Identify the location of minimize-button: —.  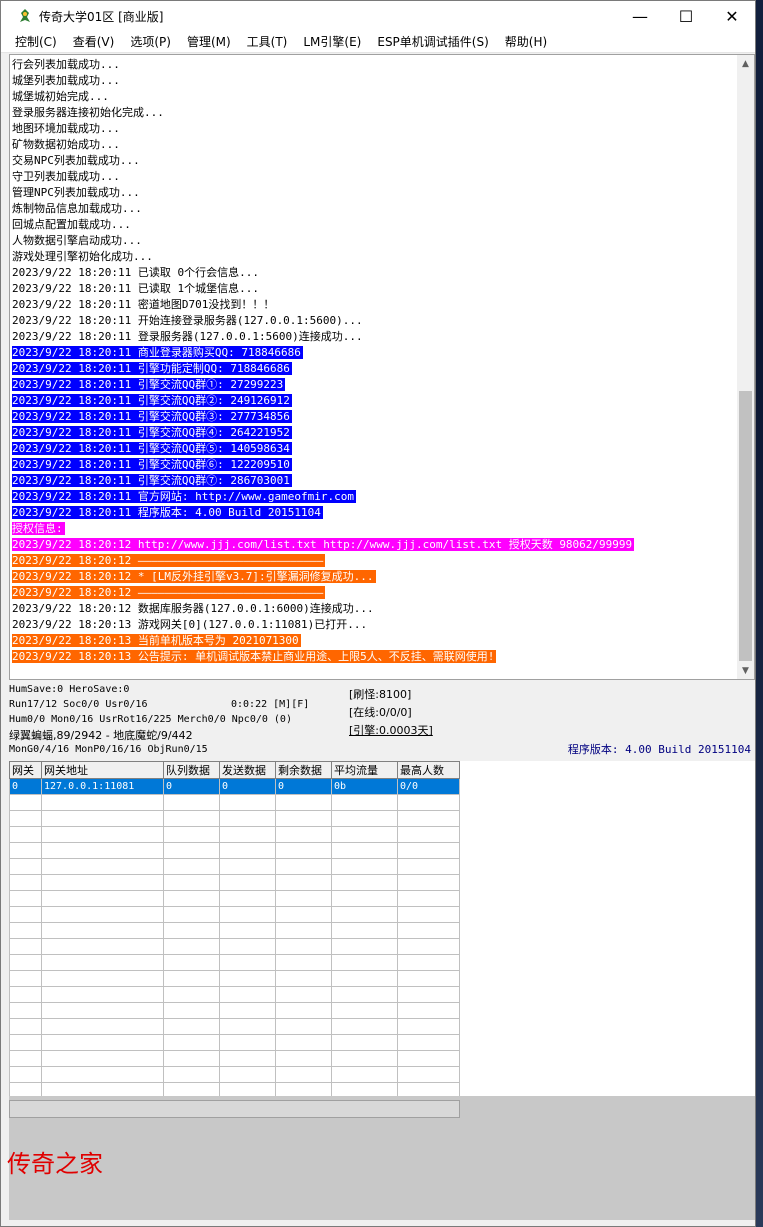
(640, 16).